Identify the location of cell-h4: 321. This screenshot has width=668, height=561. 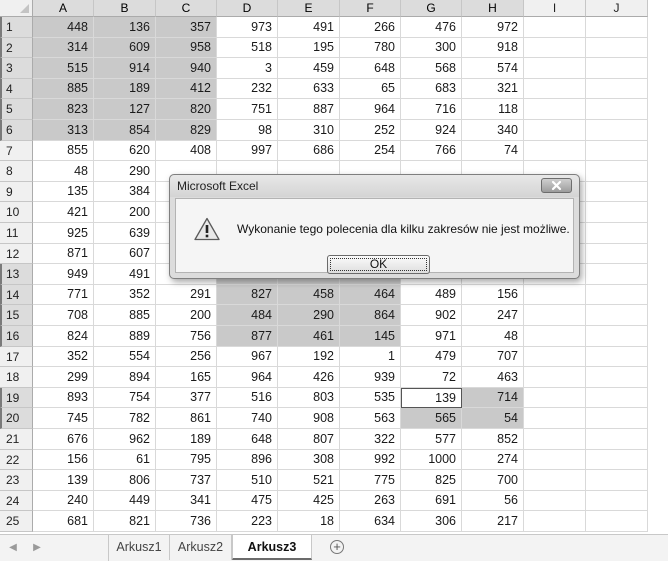
(493, 89).